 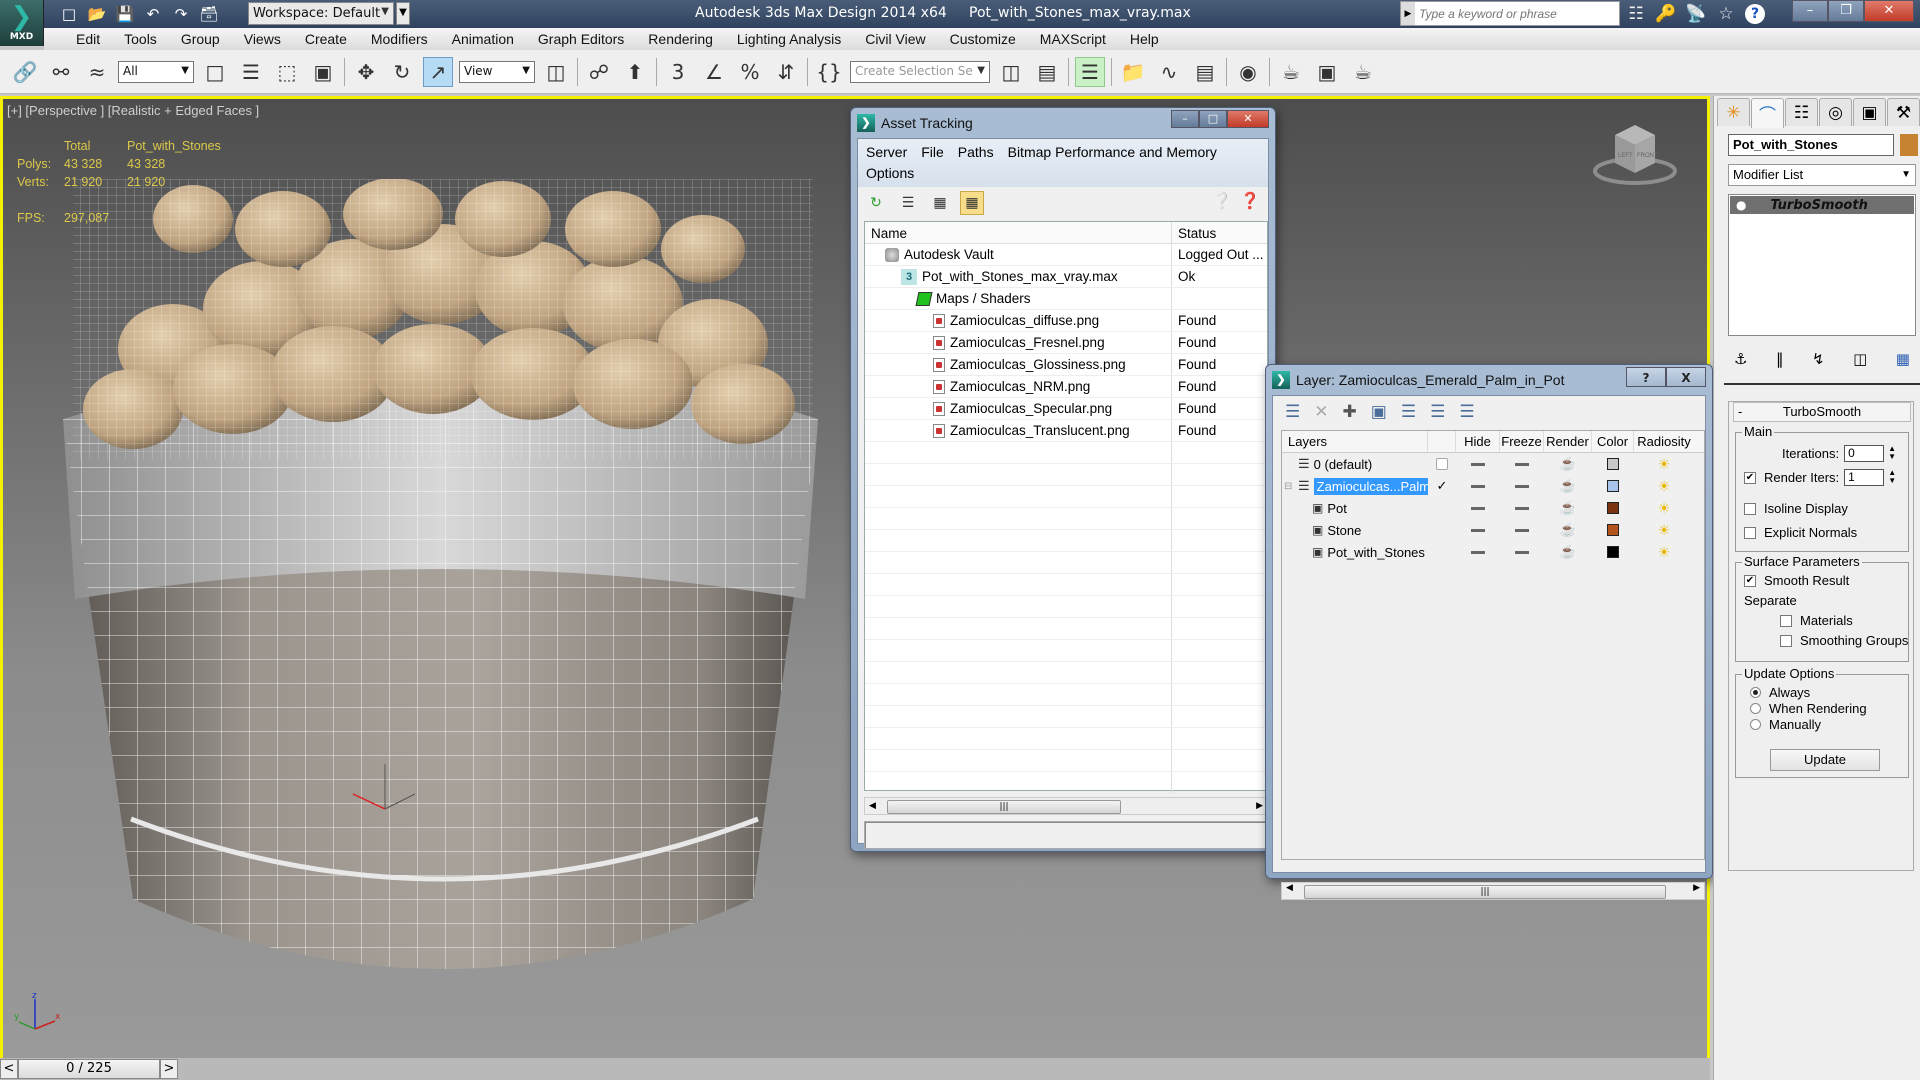 I want to click on remove-modifier-icon: ◫, so click(x=1860, y=359).